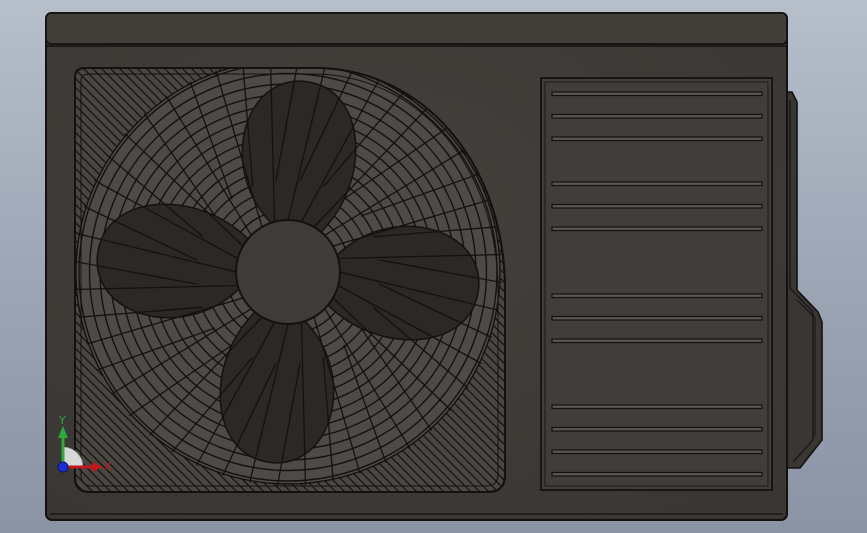  I want to click on x-axis-label: X, so click(108, 466).